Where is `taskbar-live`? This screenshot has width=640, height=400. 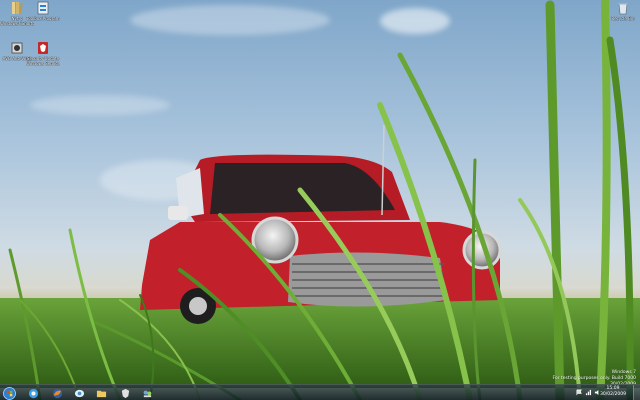
taskbar-live is located at coordinates (79, 393).